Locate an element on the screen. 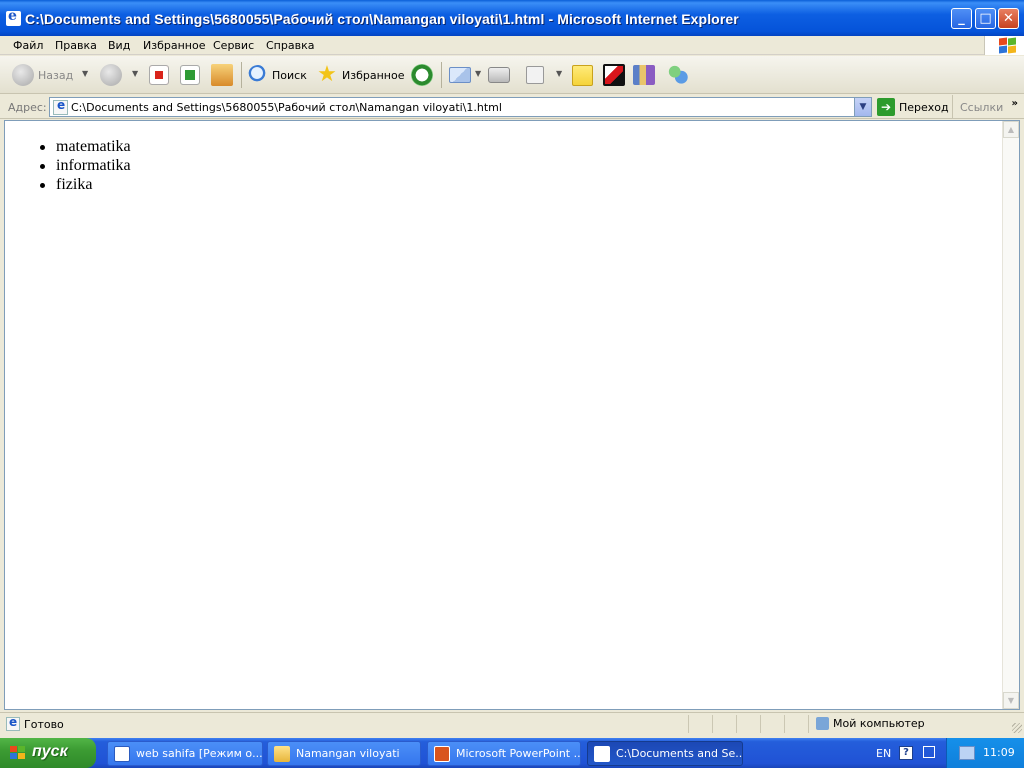 The height and width of the screenshot is (768, 1024). status-text: Готово is located at coordinates (44, 724).